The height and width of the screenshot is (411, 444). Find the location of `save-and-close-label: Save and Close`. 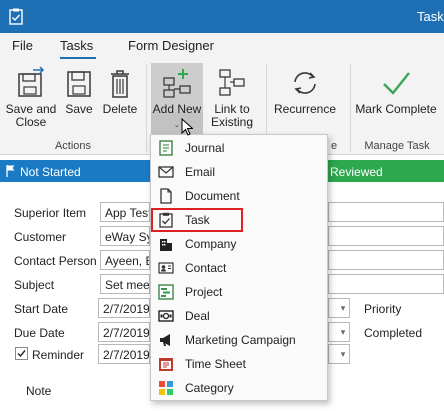

save-and-close-label: Save and Close is located at coordinates (31, 115).